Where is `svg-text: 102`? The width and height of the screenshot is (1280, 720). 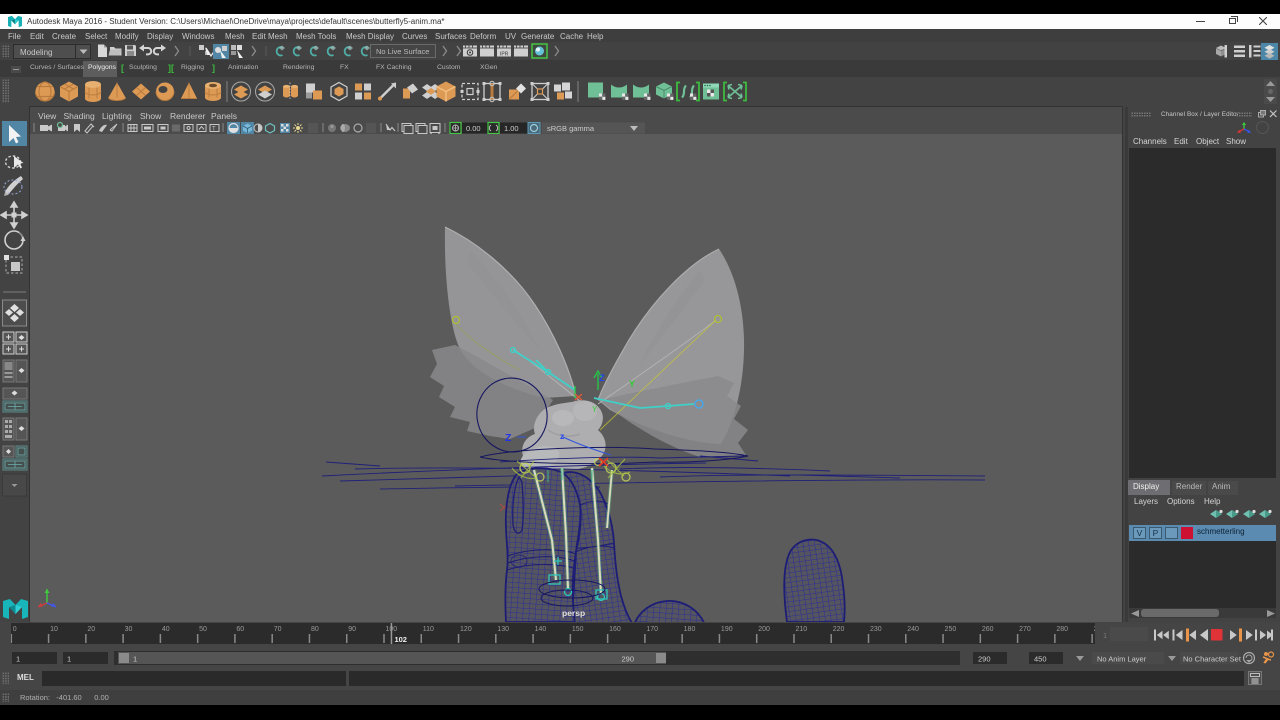
svg-text: 102 is located at coordinates (400, 639).